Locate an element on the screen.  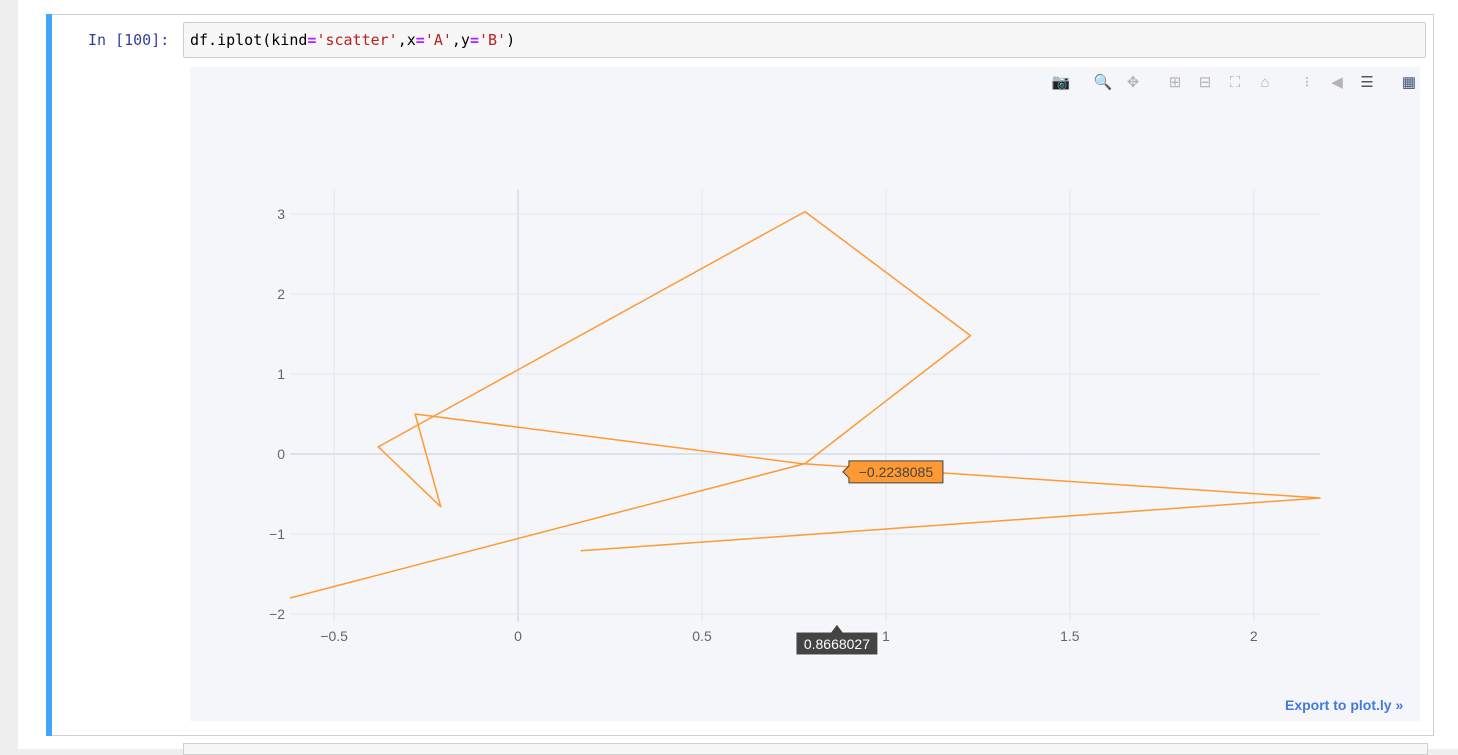
next-cell is located at coordinates (805, 749).